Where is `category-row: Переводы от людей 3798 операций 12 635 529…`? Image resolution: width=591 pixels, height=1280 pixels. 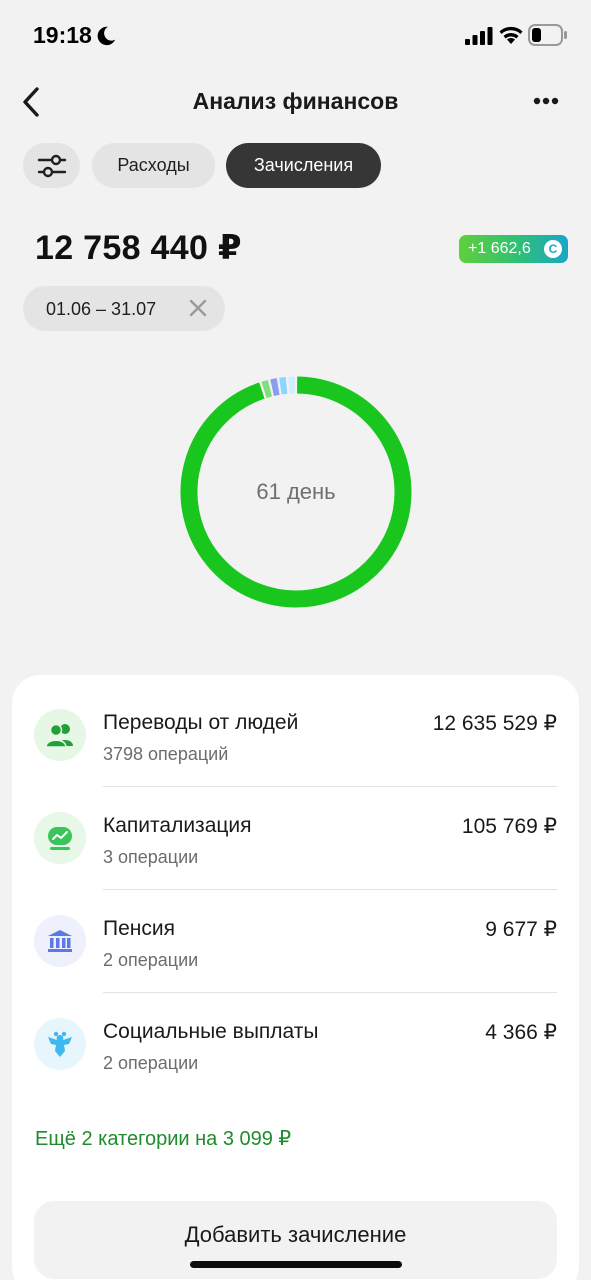
category-row: Переводы от людей 3798 операций 12 635 529… is located at coordinates (295, 731).